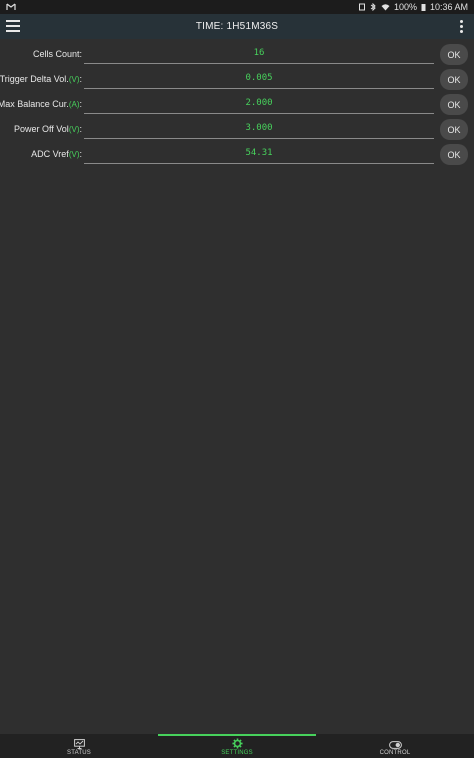 This screenshot has height=758, width=474. What do you see at coordinates (454, 54) in the screenshot?
I see `cells-count-ok-button: OK` at bounding box center [454, 54].